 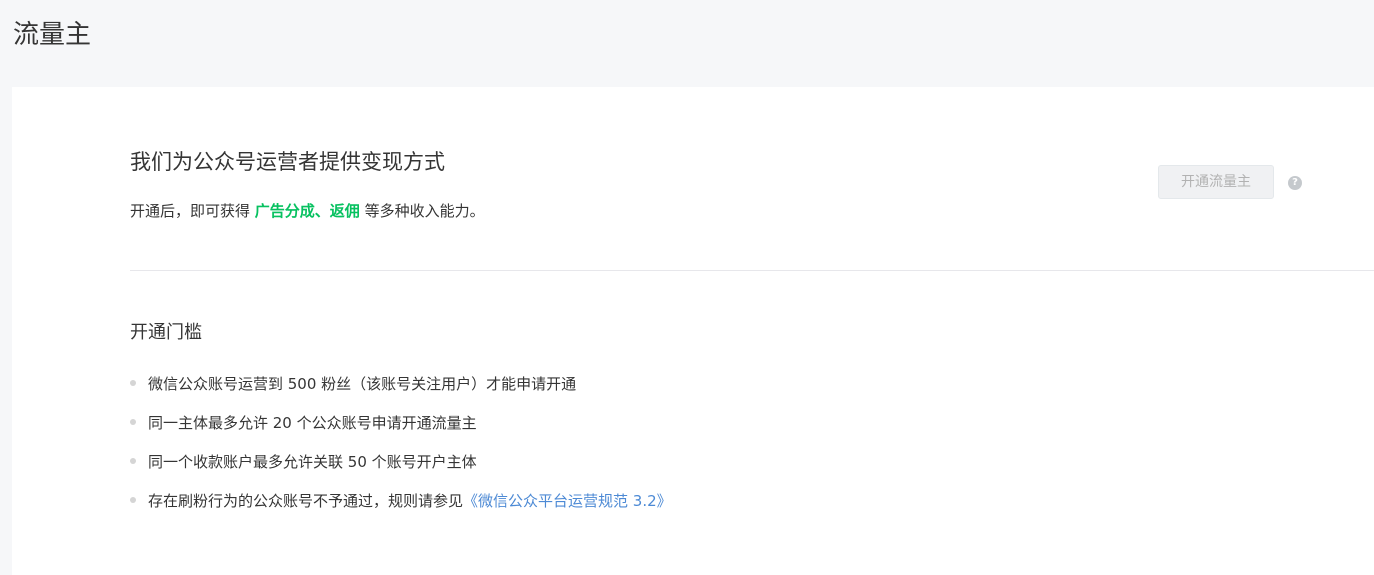 I want to click on requirement-item: 同一个收款账户最多允许关联 50 个账号开户主体, so click(x=401, y=469).